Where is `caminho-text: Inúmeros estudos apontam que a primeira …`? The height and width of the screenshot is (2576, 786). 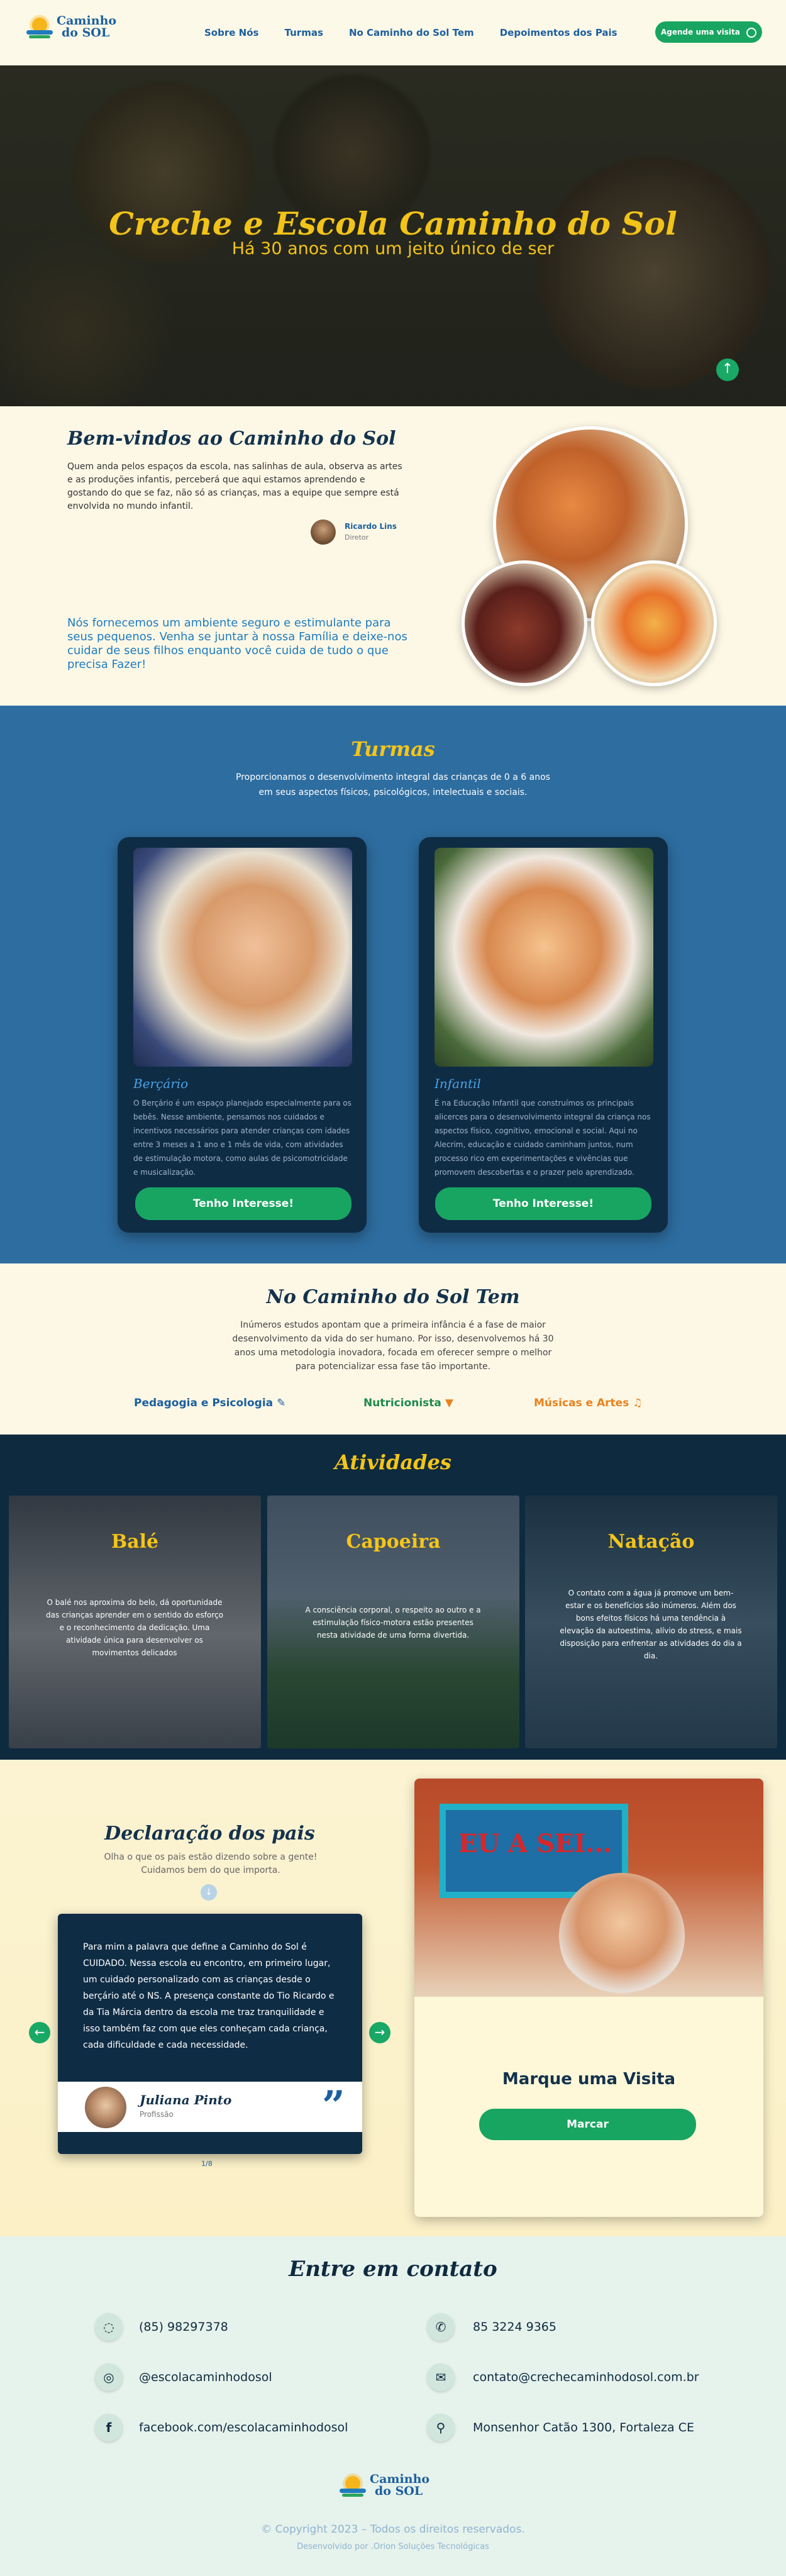 caminho-text: Inúmeros estudos apontam que a primeira … is located at coordinates (393, 1346).